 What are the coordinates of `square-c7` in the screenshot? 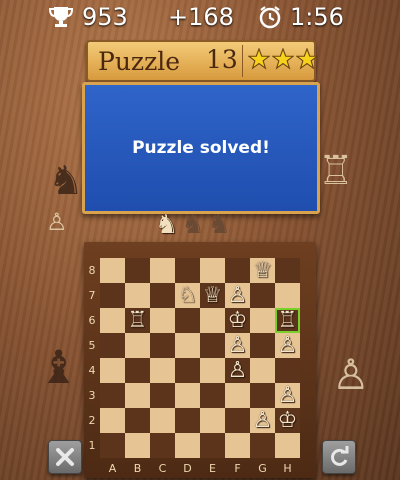 It's located at (162, 295).